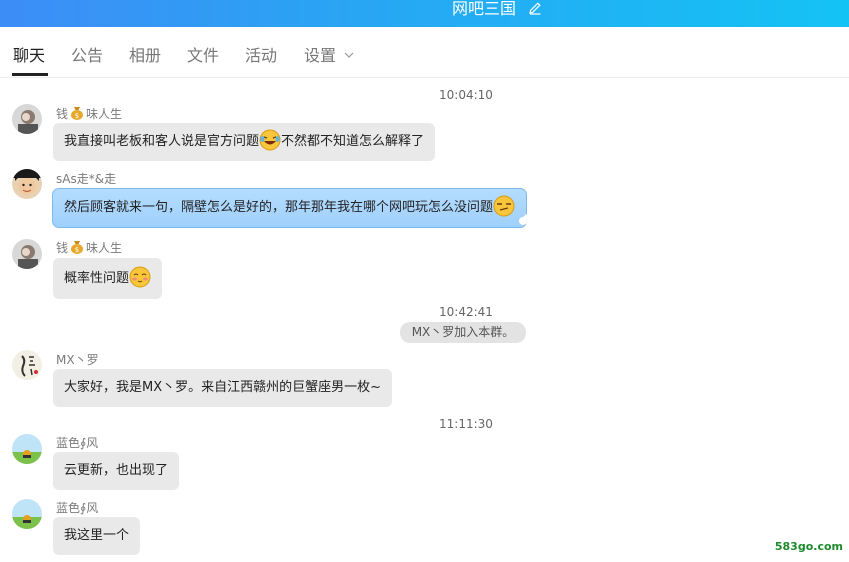 This screenshot has height=562, width=849. What do you see at coordinates (349, 55) in the screenshot?
I see `chevron-down-icon` at bounding box center [349, 55].